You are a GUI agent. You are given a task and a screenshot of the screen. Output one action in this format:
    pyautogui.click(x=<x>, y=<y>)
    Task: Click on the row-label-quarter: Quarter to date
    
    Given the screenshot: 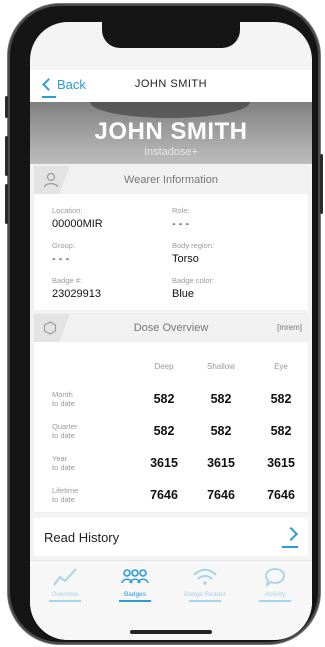 What is the action you would take?
    pyautogui.click(x=65, y=431)
    